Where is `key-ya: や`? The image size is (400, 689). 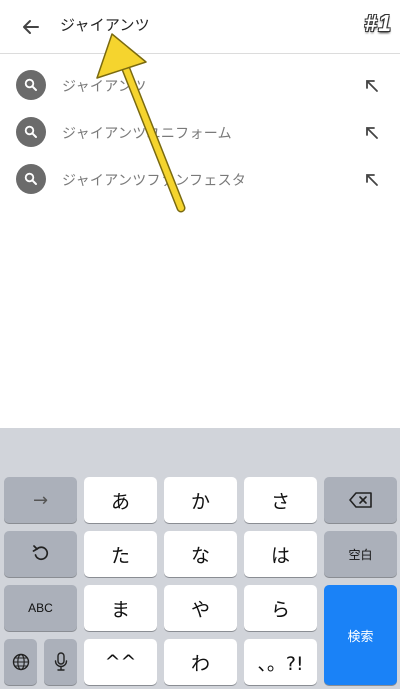
key-ya: や is located at coordinates (200, 608).